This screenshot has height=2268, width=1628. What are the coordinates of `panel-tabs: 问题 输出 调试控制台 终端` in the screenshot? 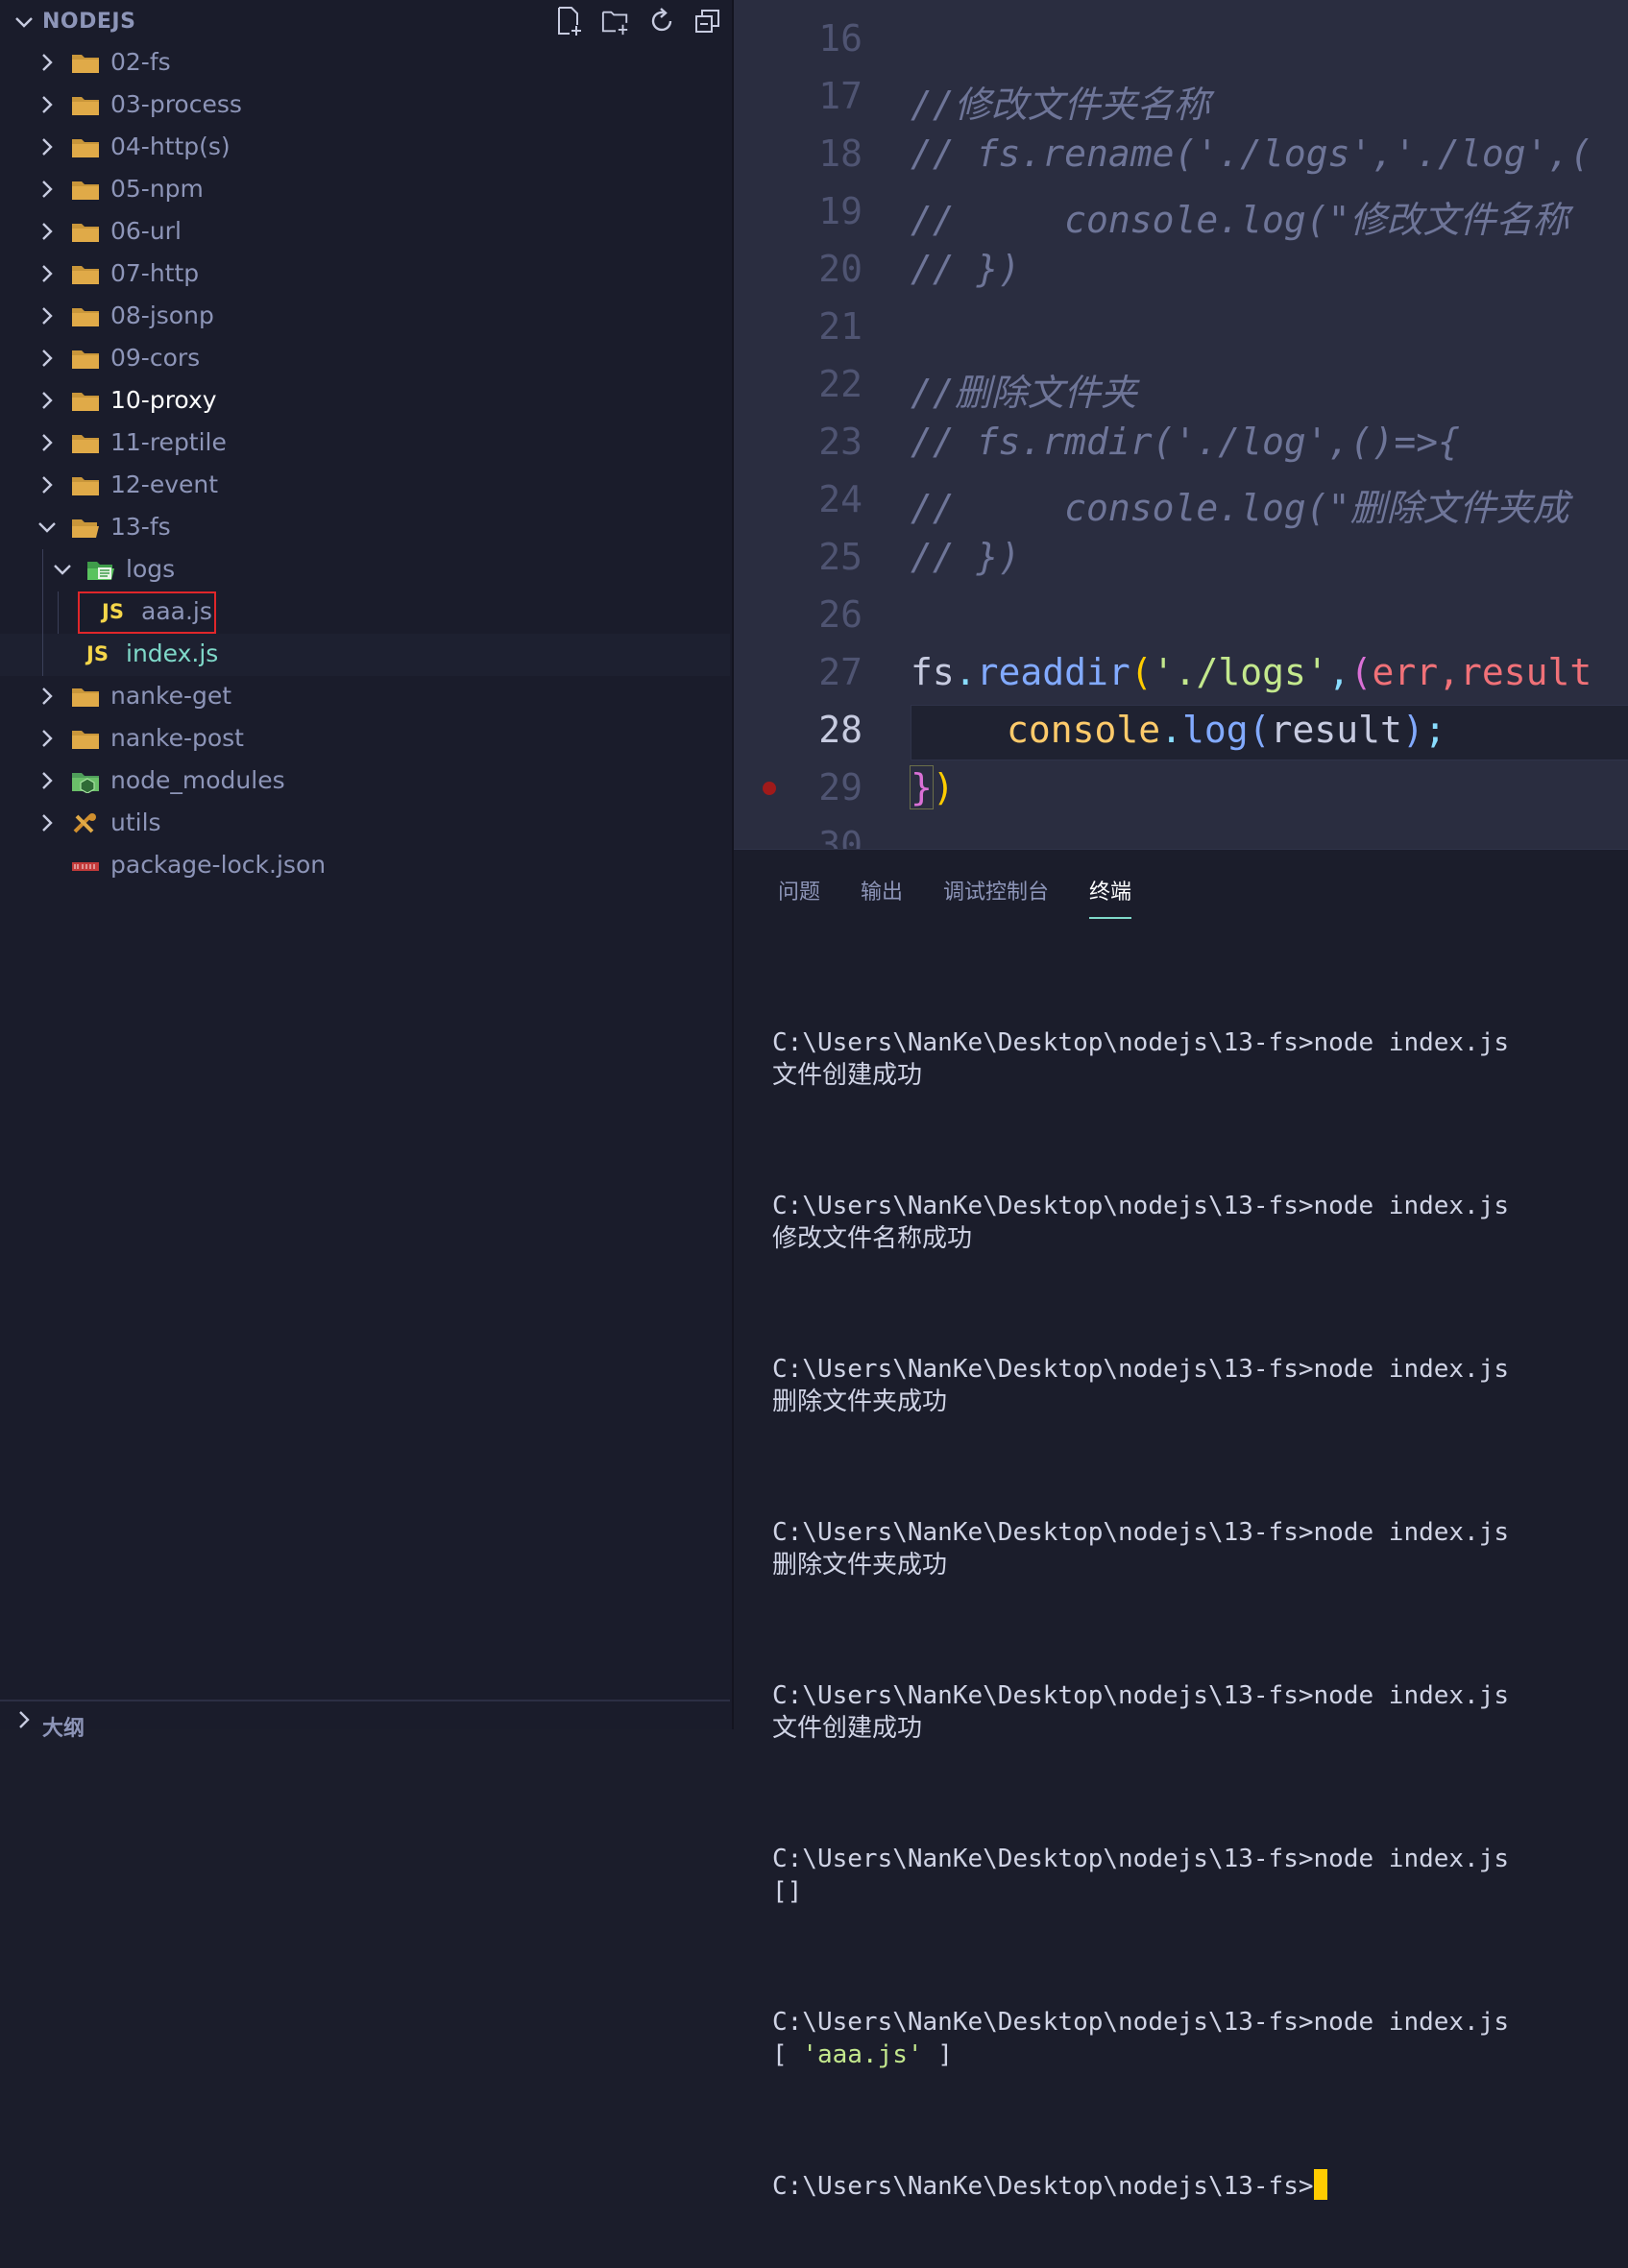 It's located at (955, 897).